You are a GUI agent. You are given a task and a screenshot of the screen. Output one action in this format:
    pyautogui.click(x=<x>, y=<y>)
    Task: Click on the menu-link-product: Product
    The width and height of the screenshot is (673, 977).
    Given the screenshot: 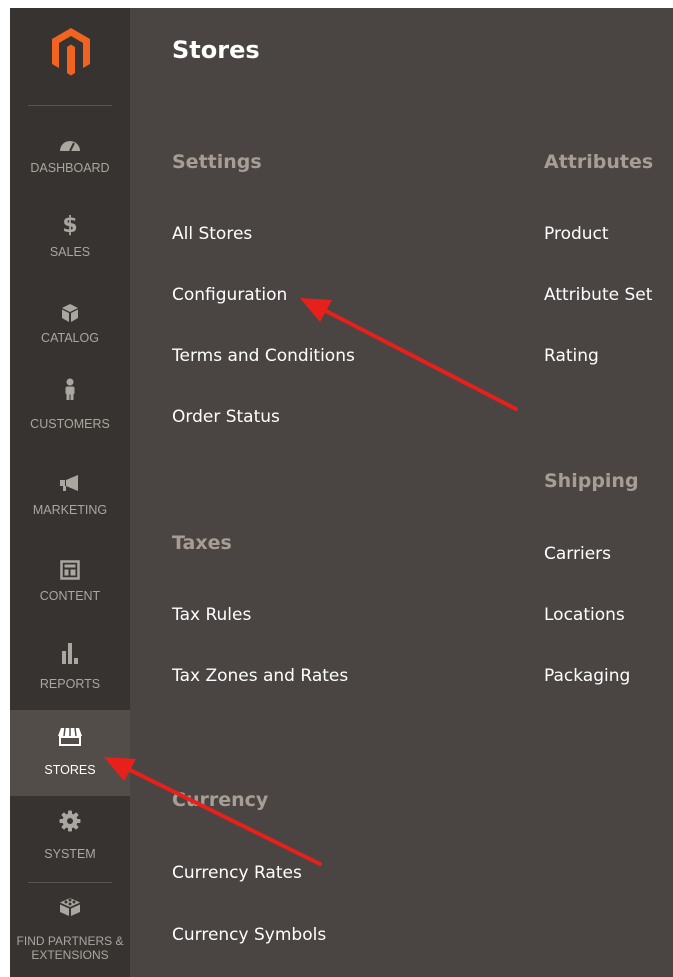 What is the action you would take?
    pyautogui.click(x=576, y=234)
    